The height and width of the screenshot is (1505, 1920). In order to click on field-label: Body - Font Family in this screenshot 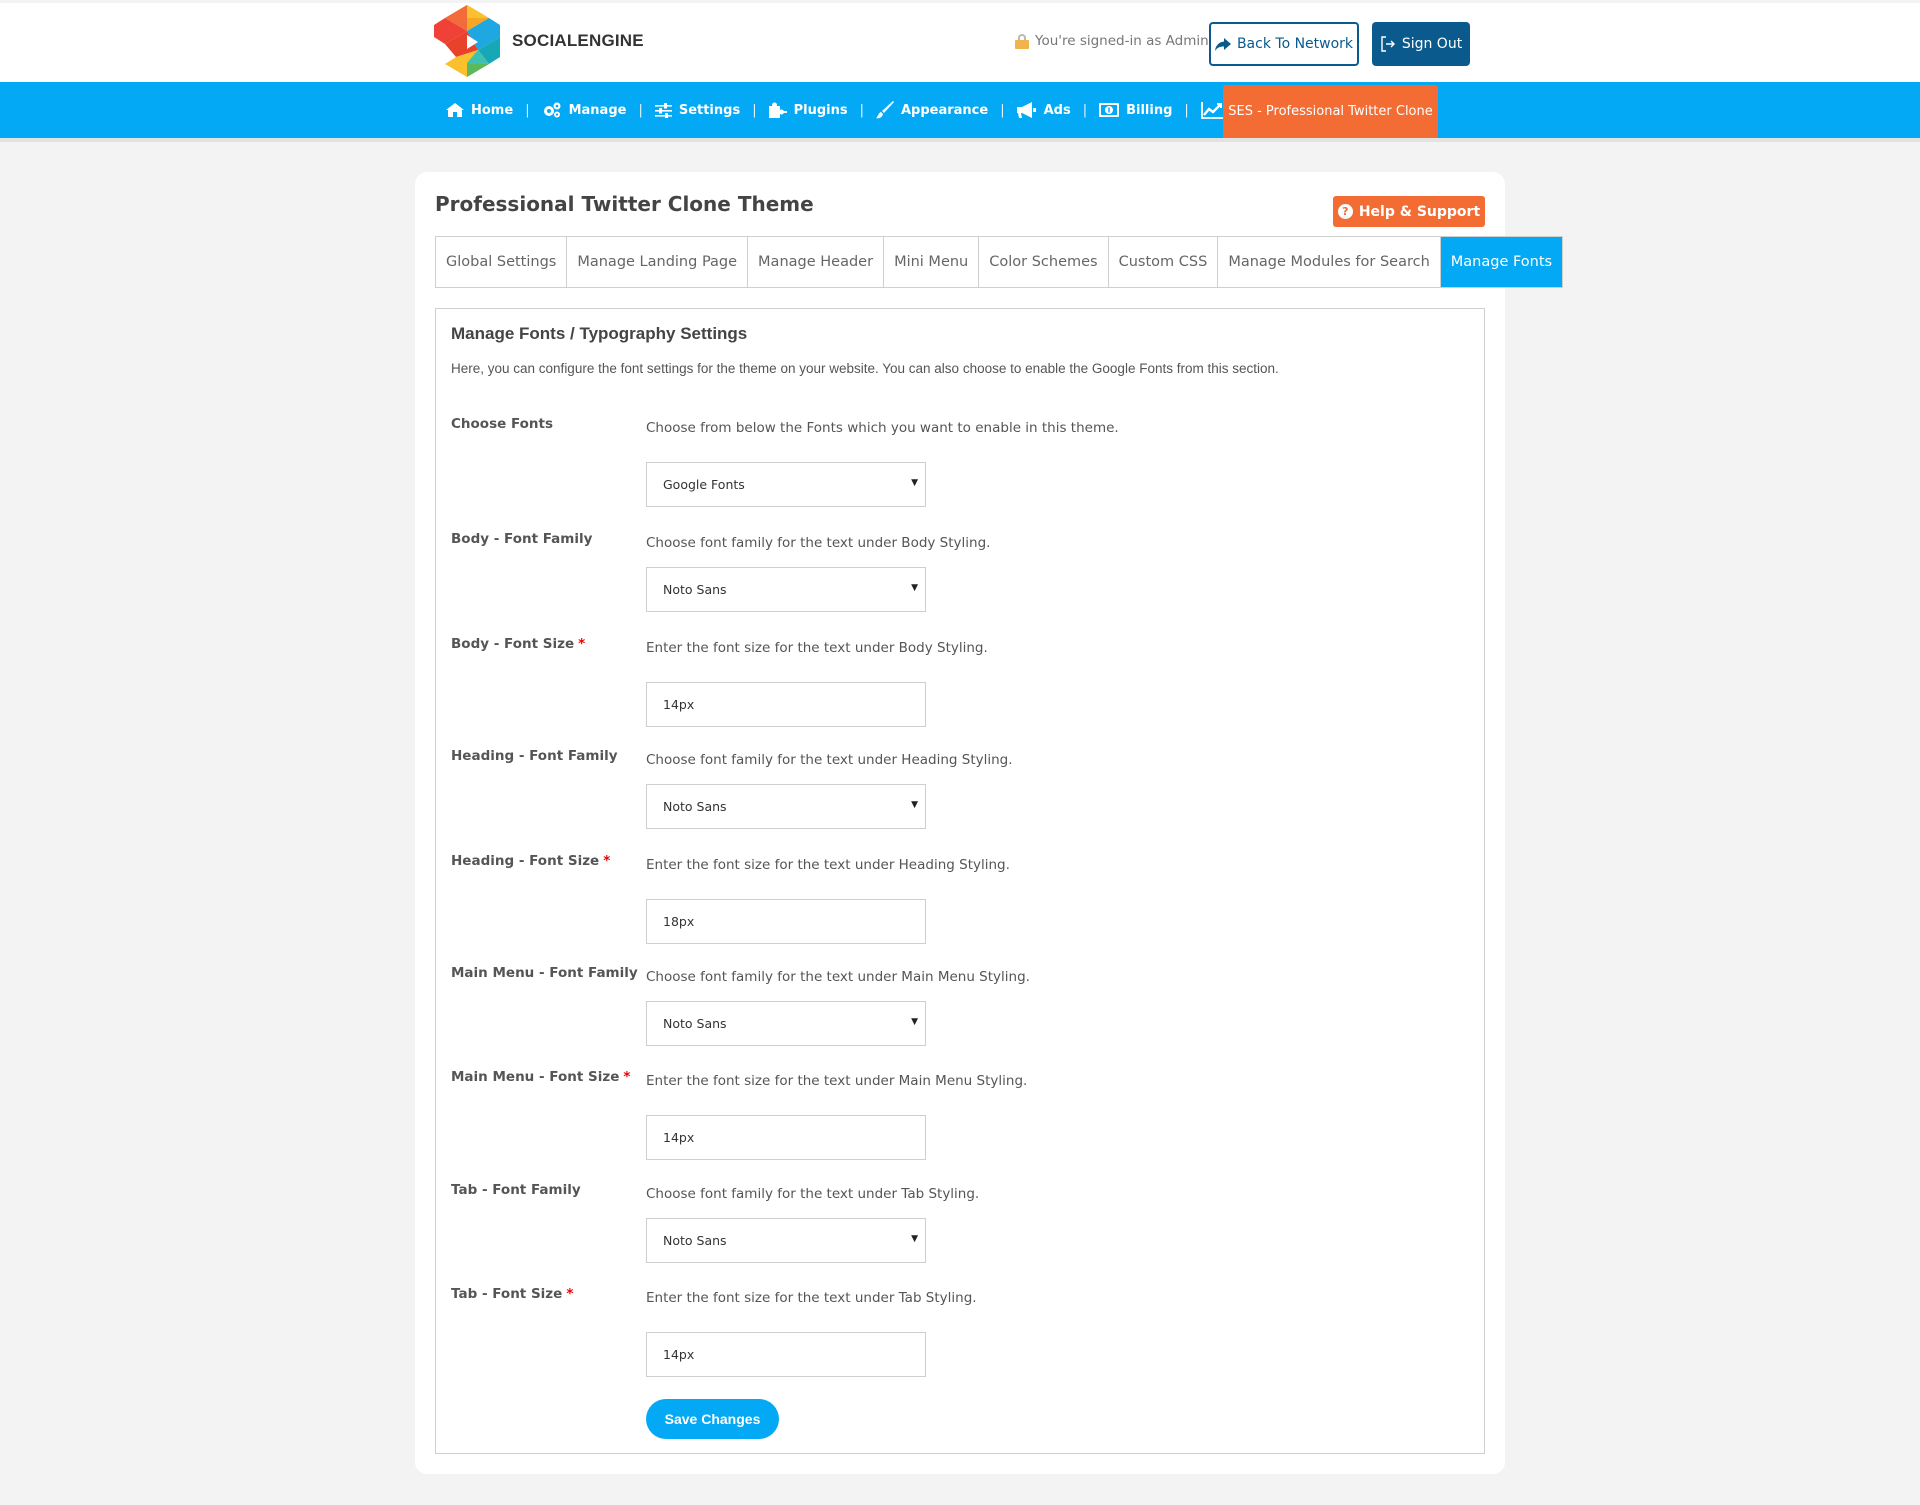, I will do `click(522, 539)`.